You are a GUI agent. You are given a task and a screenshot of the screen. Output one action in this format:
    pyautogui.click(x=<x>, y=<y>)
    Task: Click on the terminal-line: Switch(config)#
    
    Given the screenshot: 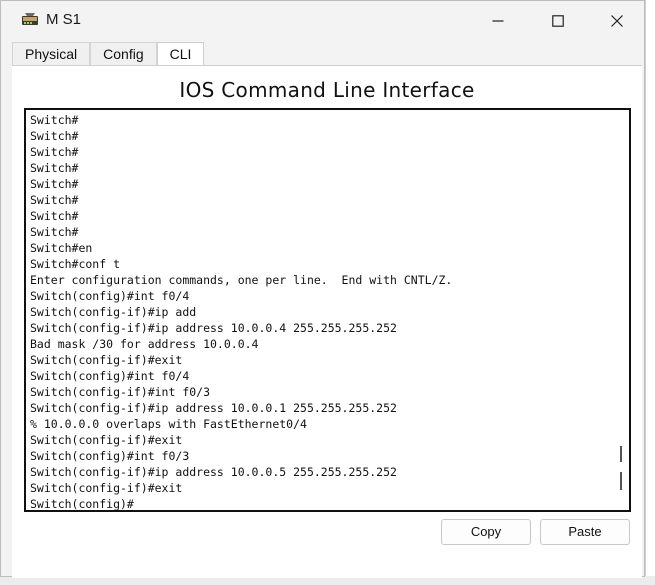 What is the action you would take?
    pyautogui.click(x=82, y=504)
    